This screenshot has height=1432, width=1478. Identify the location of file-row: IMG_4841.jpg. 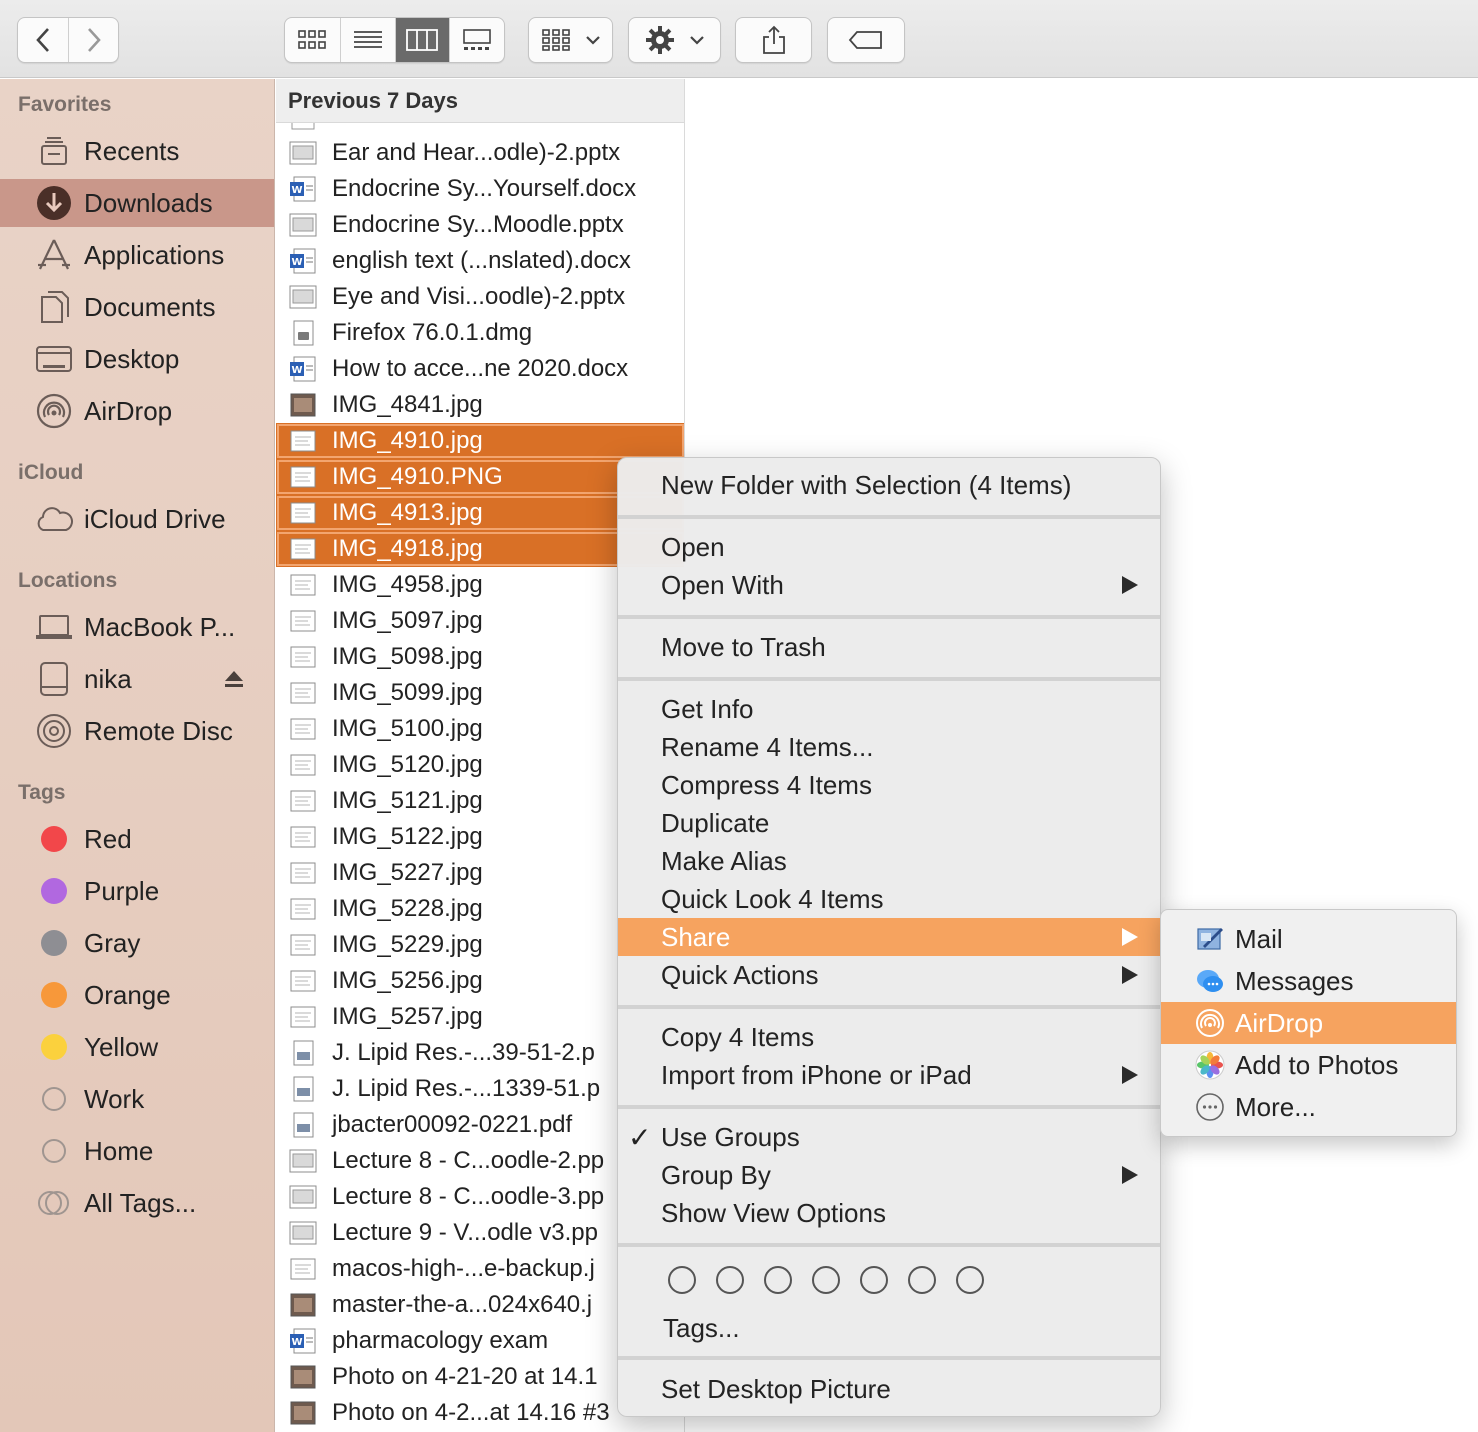
(480, 405).